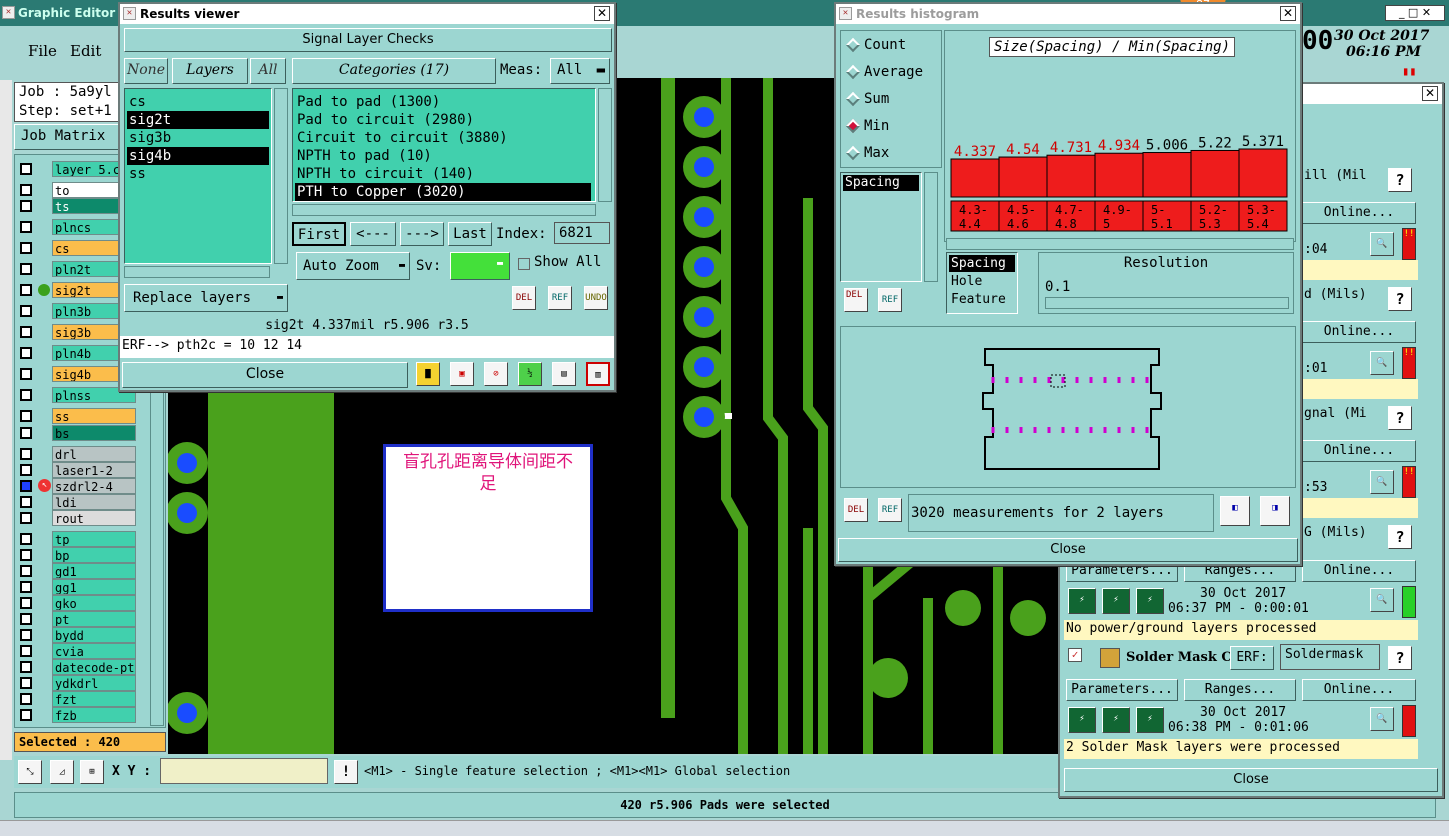 This screenshot has height=836, width=1449. What do you see at coordinates (530, 374) in the screenshot?
I see `order-icon: ½` at bounding box center [530, 374].